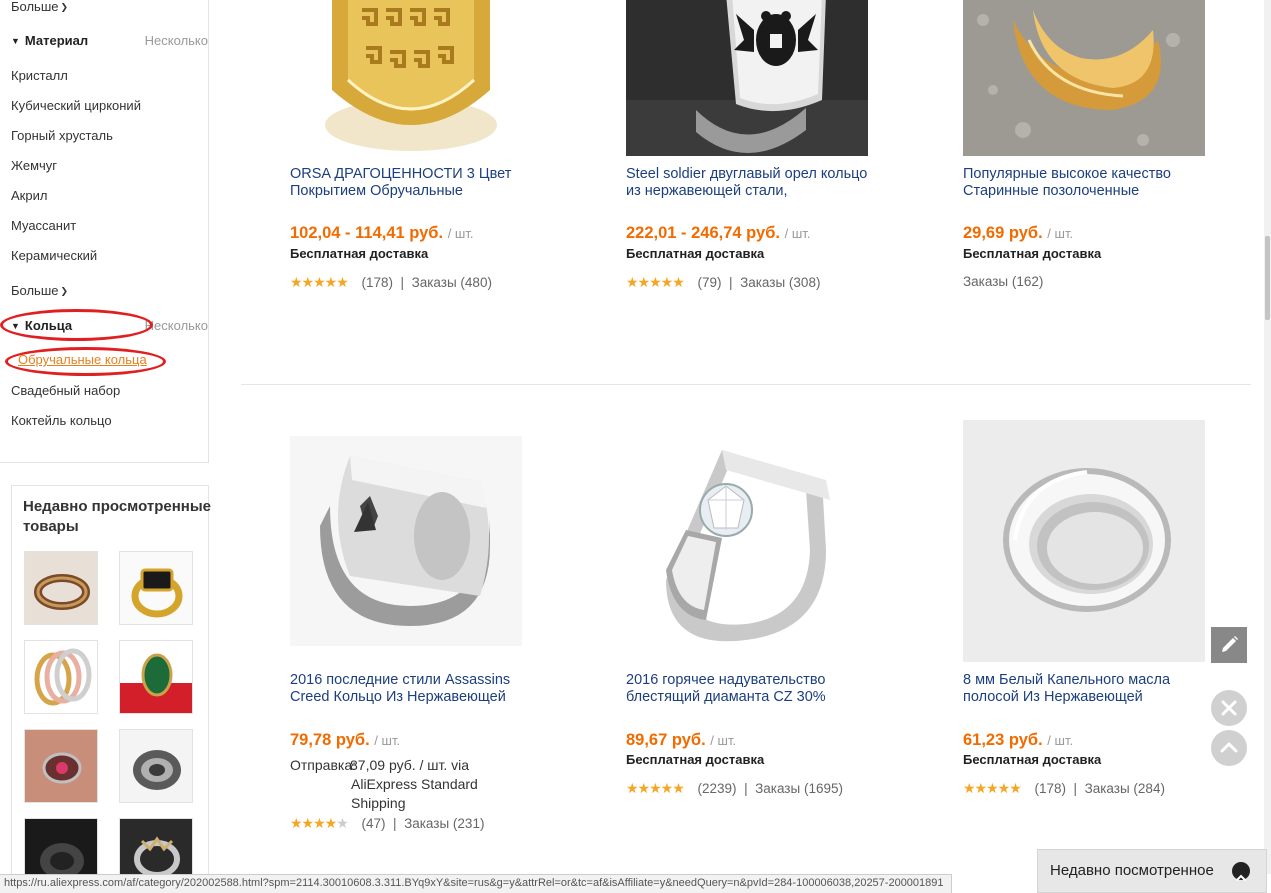 This screenshot has width=1271, height=893. Describe the element at coordinates (1124, 788) in the screenshot. I see `order-count: Заказы (284)` at that location.